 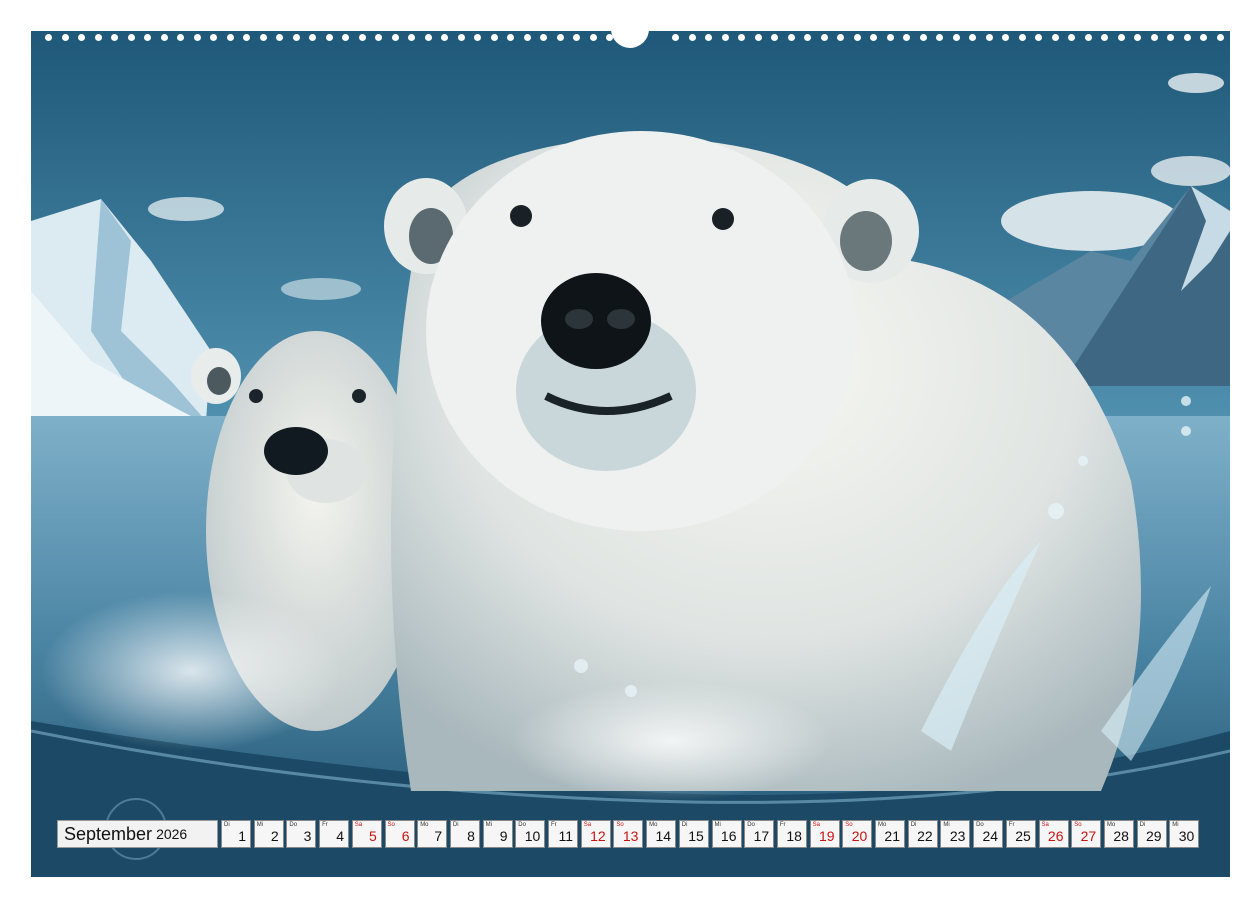 What do you see at coordinates (432, 834) in the screenshot?
I see `calendar-day: Mo 7` at bounding box center [432, 834].